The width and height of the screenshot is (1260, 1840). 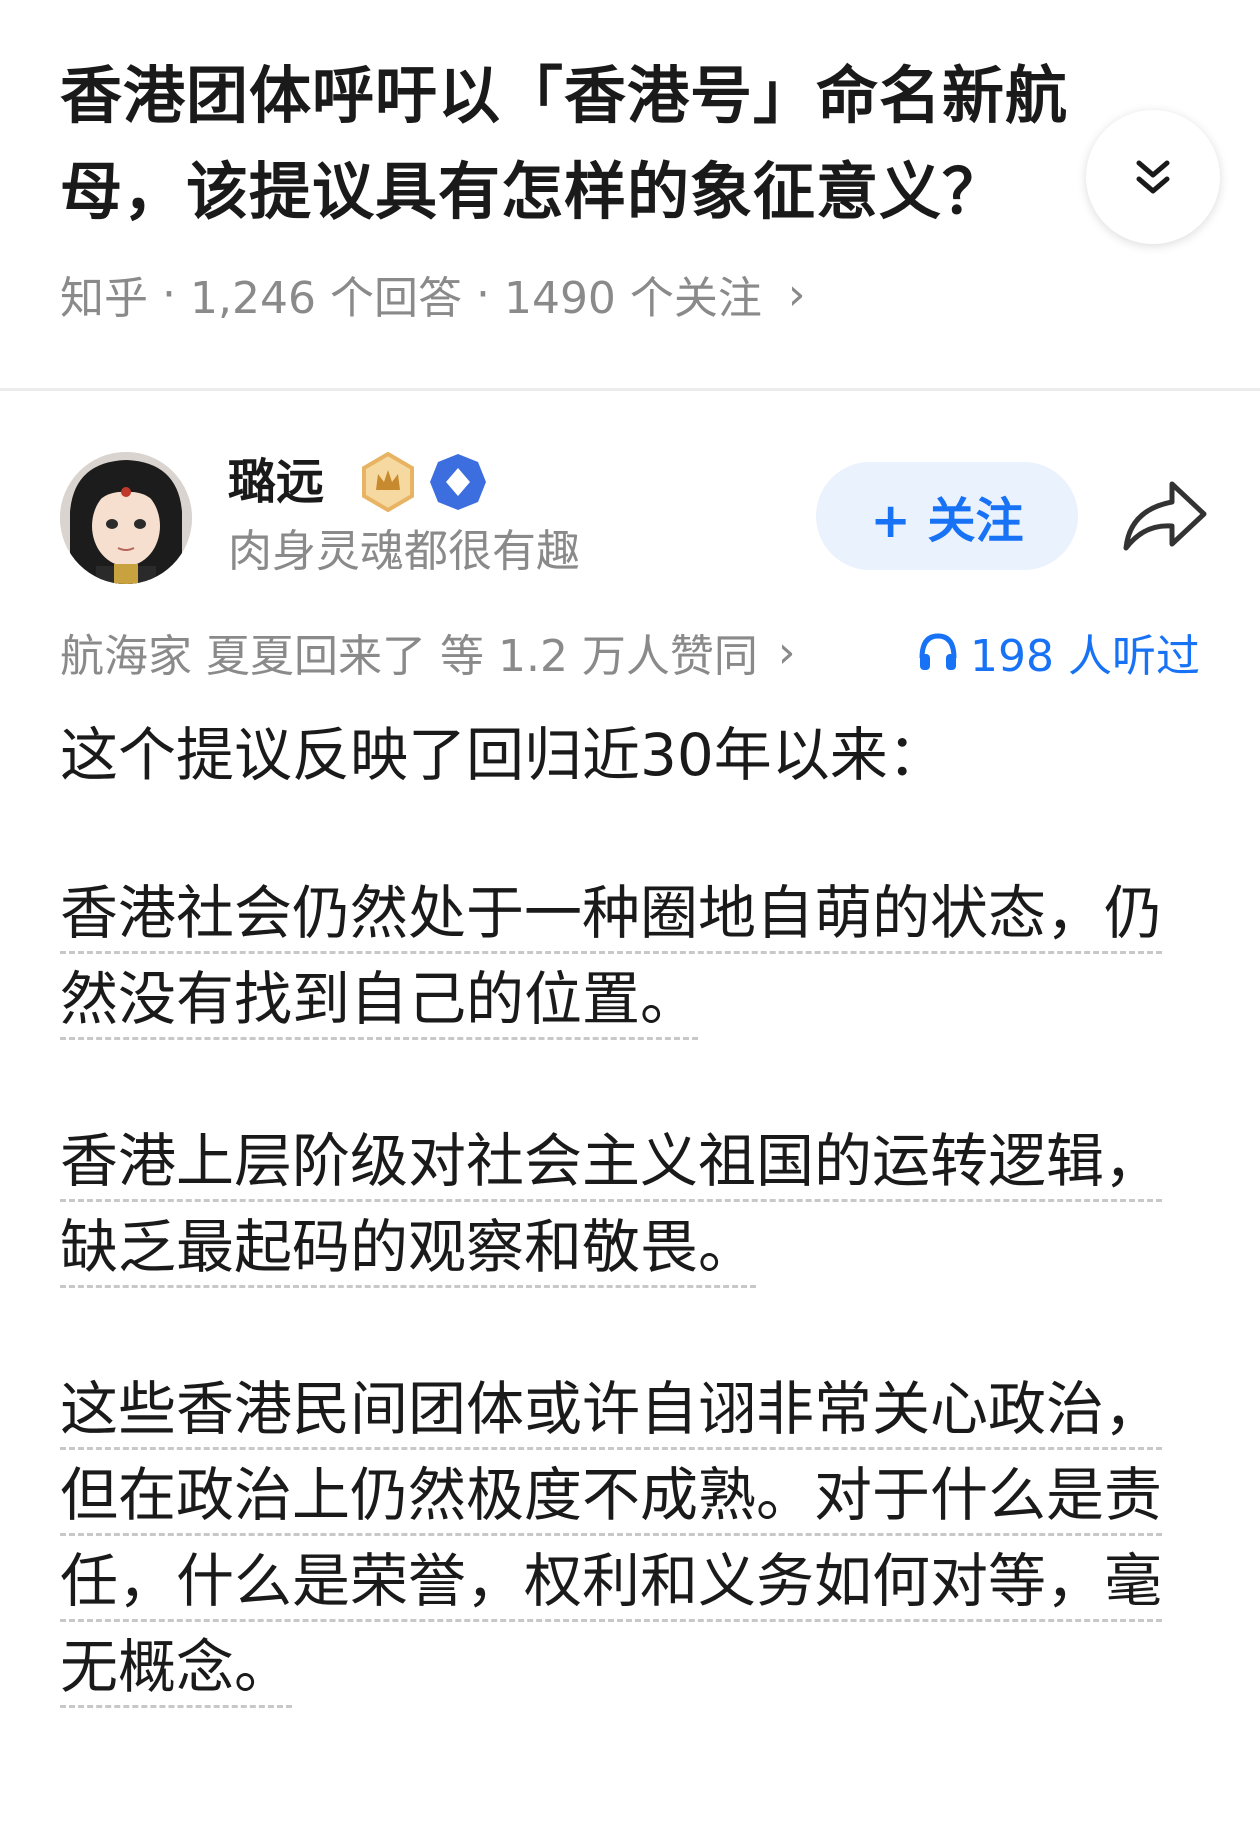 What do you see at coordinates (423, 482) in the screenshot?
I see `author-badges` at bounding box center [423, 482].